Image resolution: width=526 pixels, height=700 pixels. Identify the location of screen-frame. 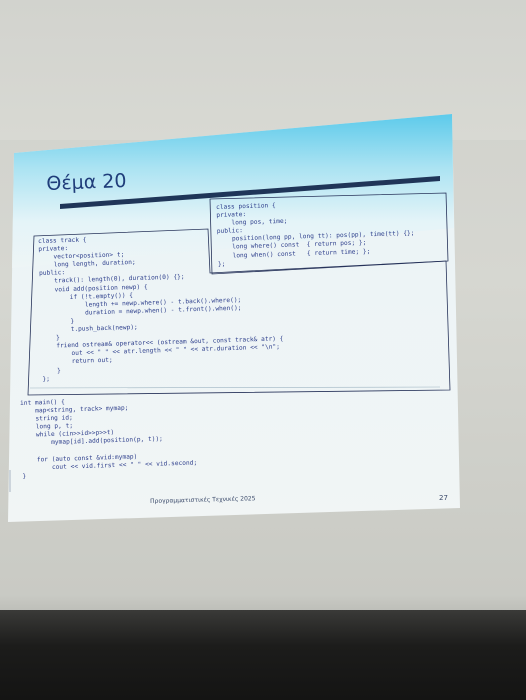
(263, 655).